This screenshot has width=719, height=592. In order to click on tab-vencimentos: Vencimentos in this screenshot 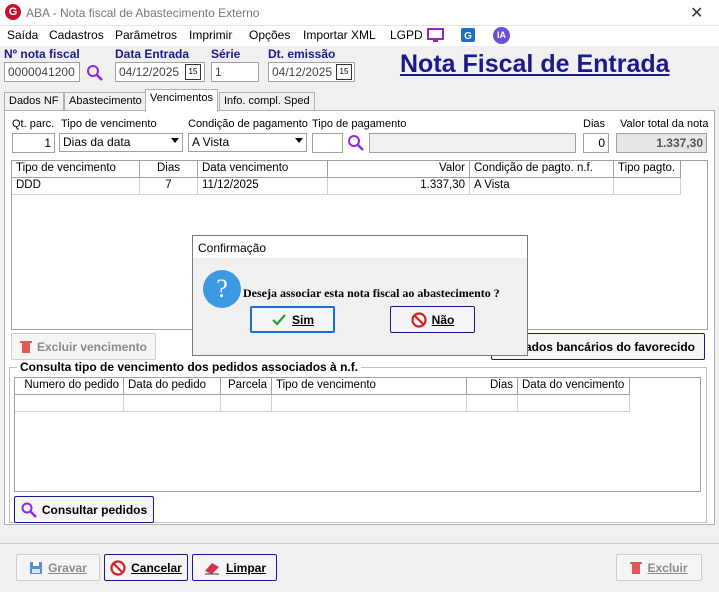, I will do `click(181, 100)`.